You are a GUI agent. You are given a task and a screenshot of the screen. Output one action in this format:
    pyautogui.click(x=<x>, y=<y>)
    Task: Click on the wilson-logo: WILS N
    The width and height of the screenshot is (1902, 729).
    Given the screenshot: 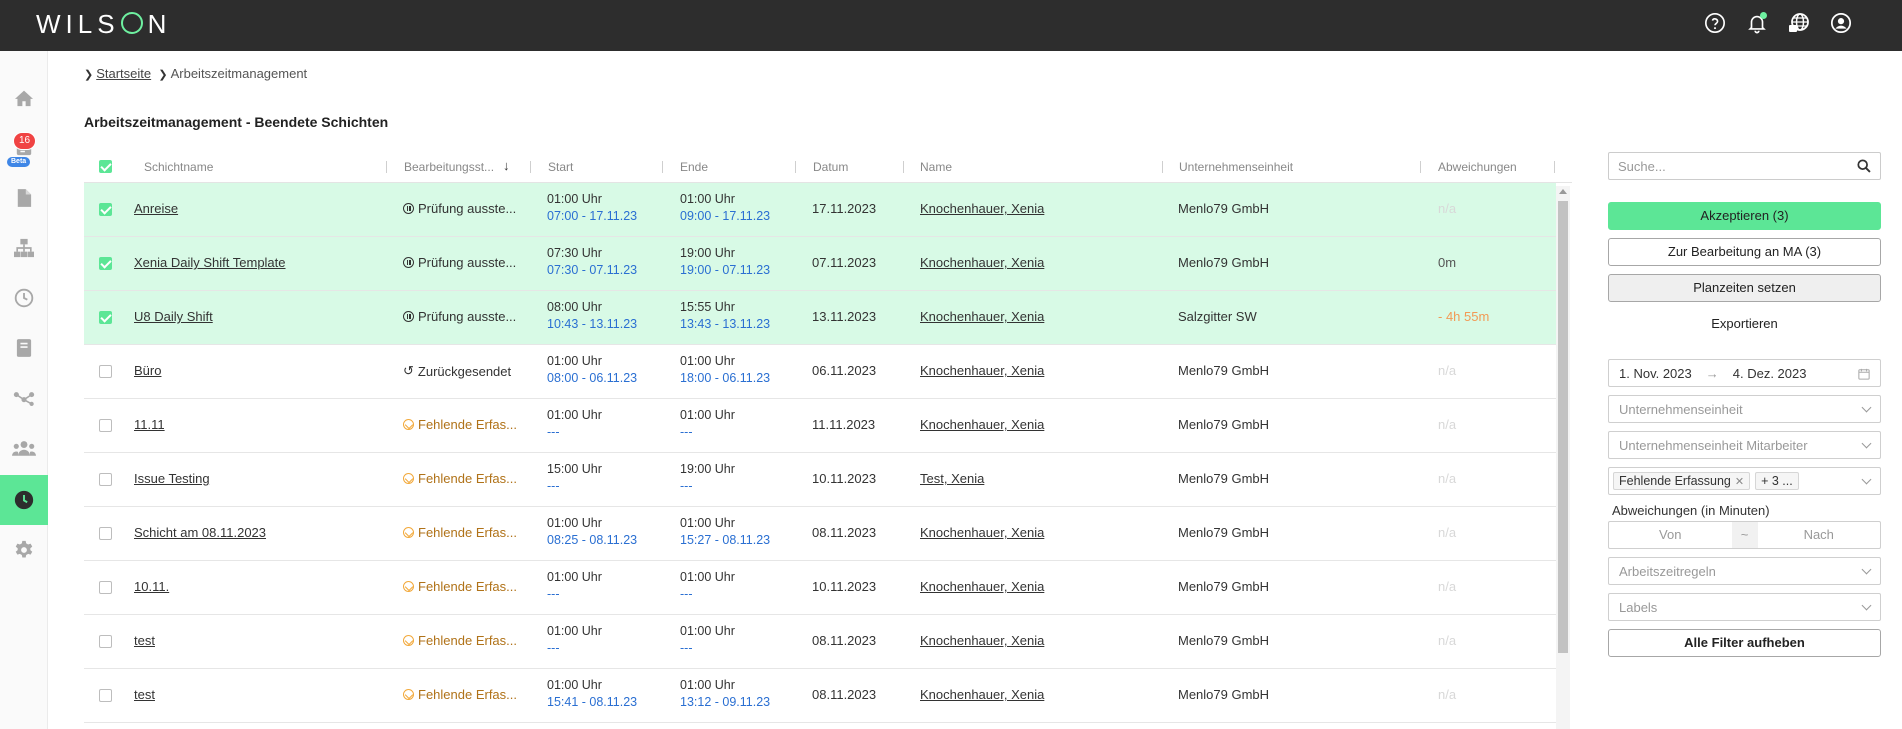 What is the action you would take?
    pyautogui.click(x=103, y=24)
    